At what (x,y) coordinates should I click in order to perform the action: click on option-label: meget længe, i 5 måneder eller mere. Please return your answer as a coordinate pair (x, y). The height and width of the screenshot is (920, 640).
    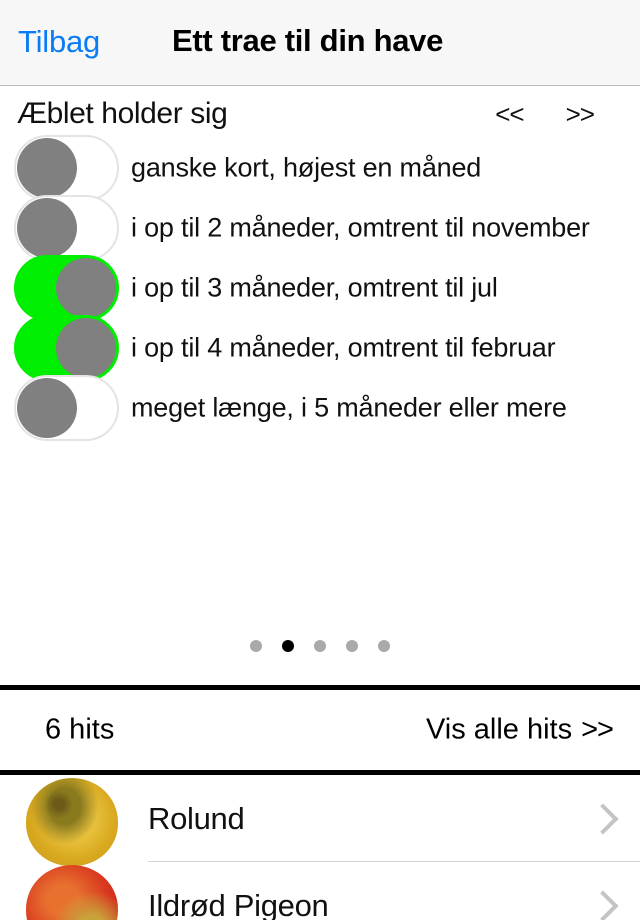
    Looking at the image, I should click on (349, 407).